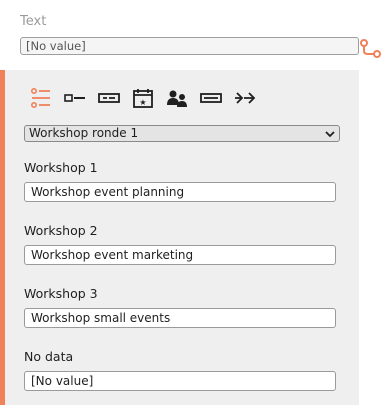 The image size is (389, 405). I want to click on panel-accent-bar, so click(2, 237).